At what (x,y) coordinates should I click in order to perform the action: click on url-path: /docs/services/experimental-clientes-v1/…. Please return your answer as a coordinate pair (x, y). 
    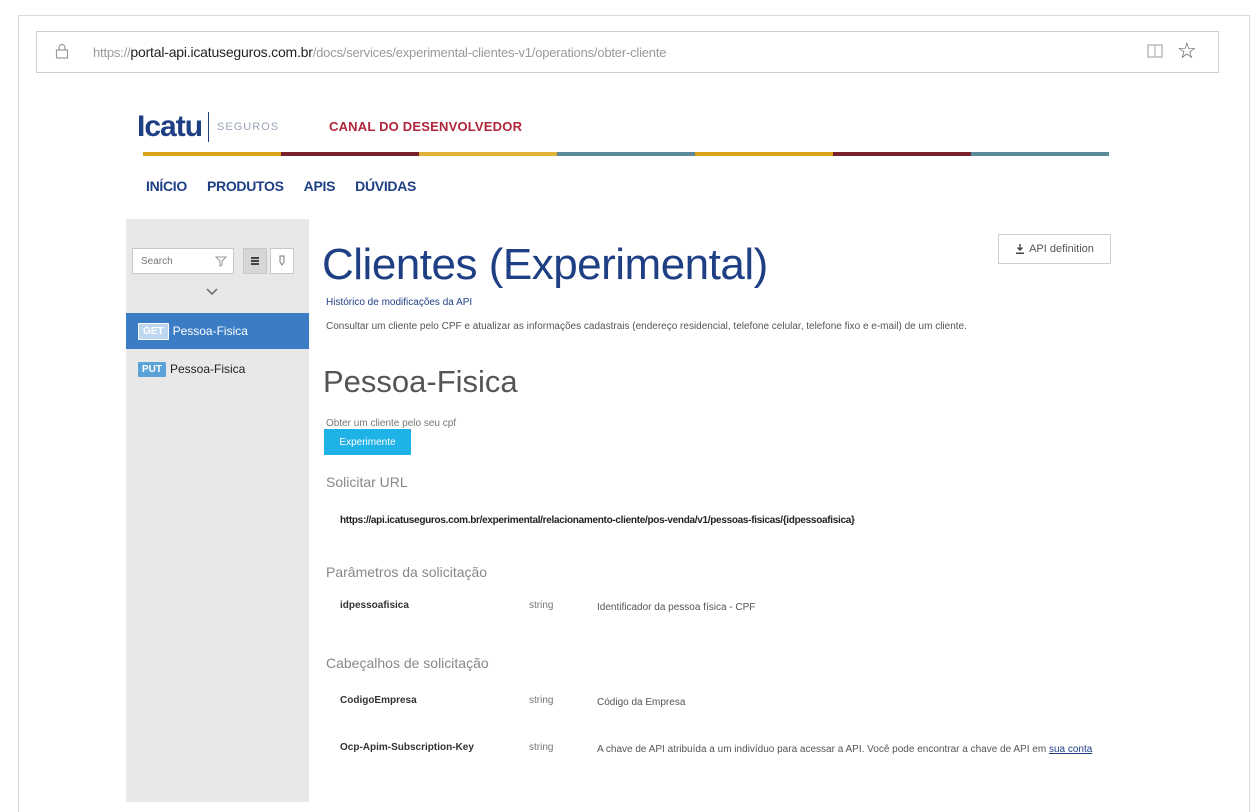
    Looking at the image, I should click on (489, 52).